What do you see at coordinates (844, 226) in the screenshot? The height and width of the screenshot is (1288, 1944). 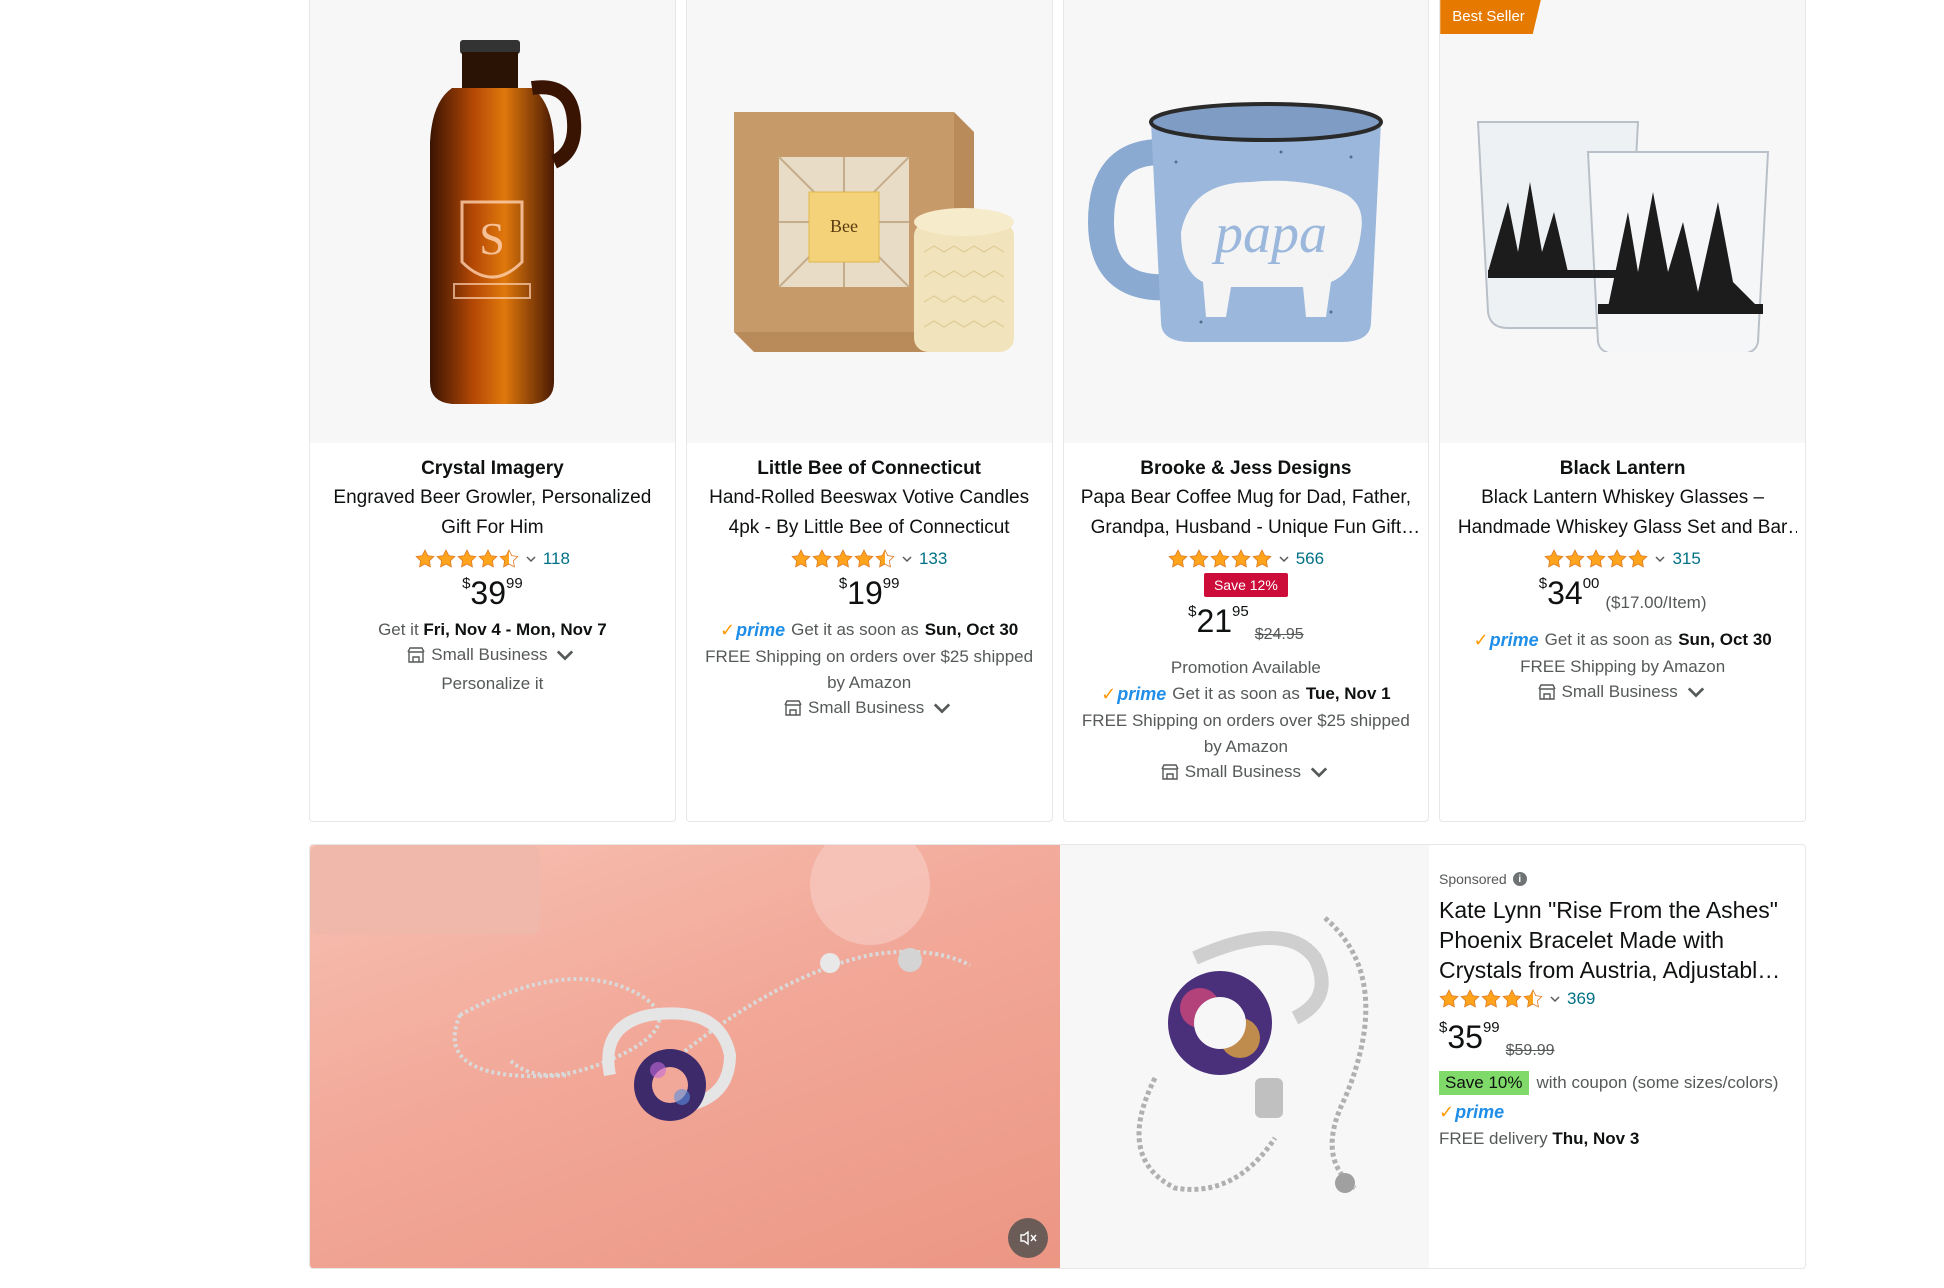 I see `svg-text: Bee` at bounding box center [844, 226].